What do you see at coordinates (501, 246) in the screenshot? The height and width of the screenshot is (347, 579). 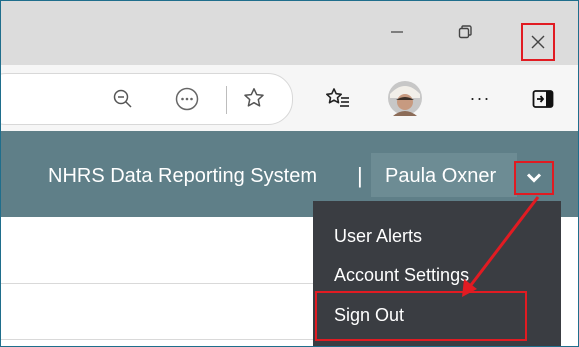 I see `annotation-arrow` at bounding box center [501, 246].